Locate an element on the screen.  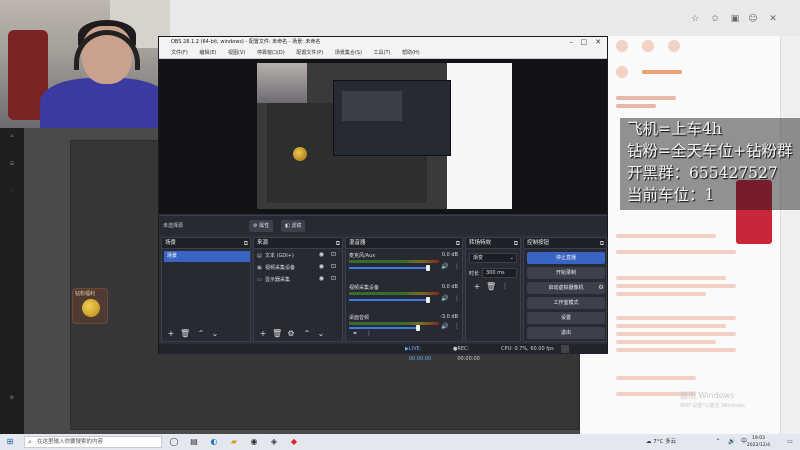
start-virtual-camera-button: 启动虚拟摄像机 is located at coordinates (566, 288).